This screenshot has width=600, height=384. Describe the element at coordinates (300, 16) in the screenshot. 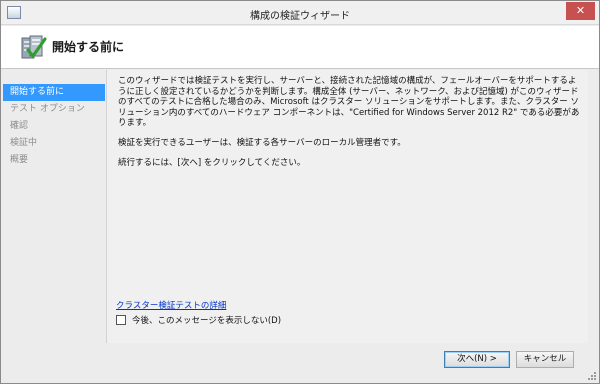

I see `window-title: 構成の検証ウィザード` at that location.